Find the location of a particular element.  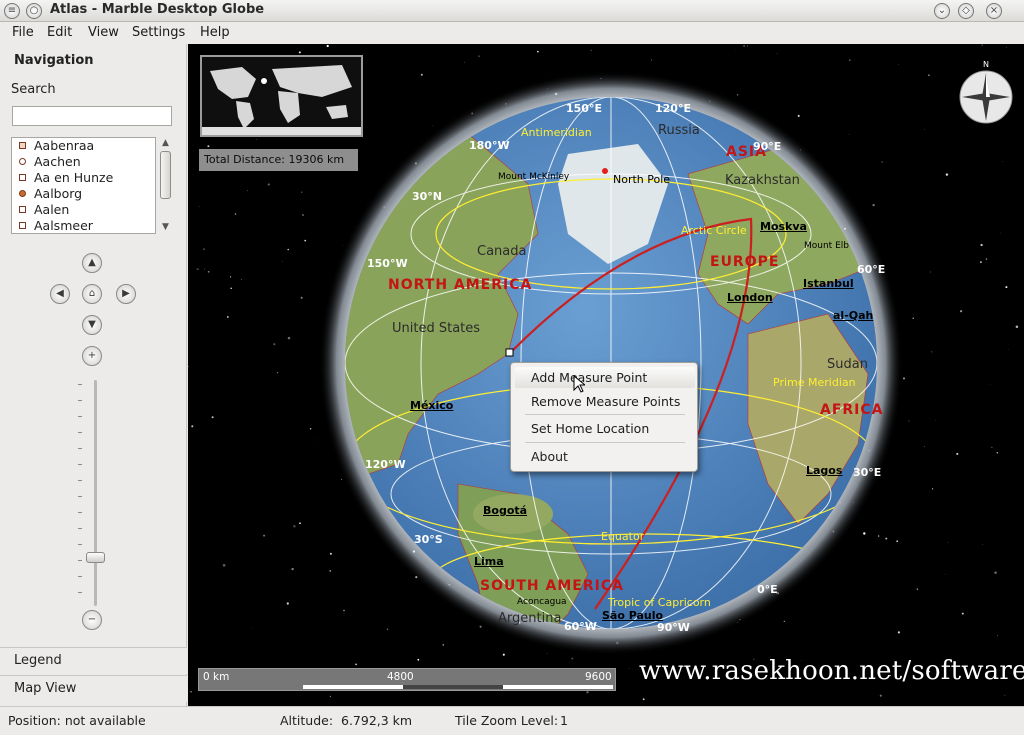

menu-settings: Settings is located at coordinates (158, 32).